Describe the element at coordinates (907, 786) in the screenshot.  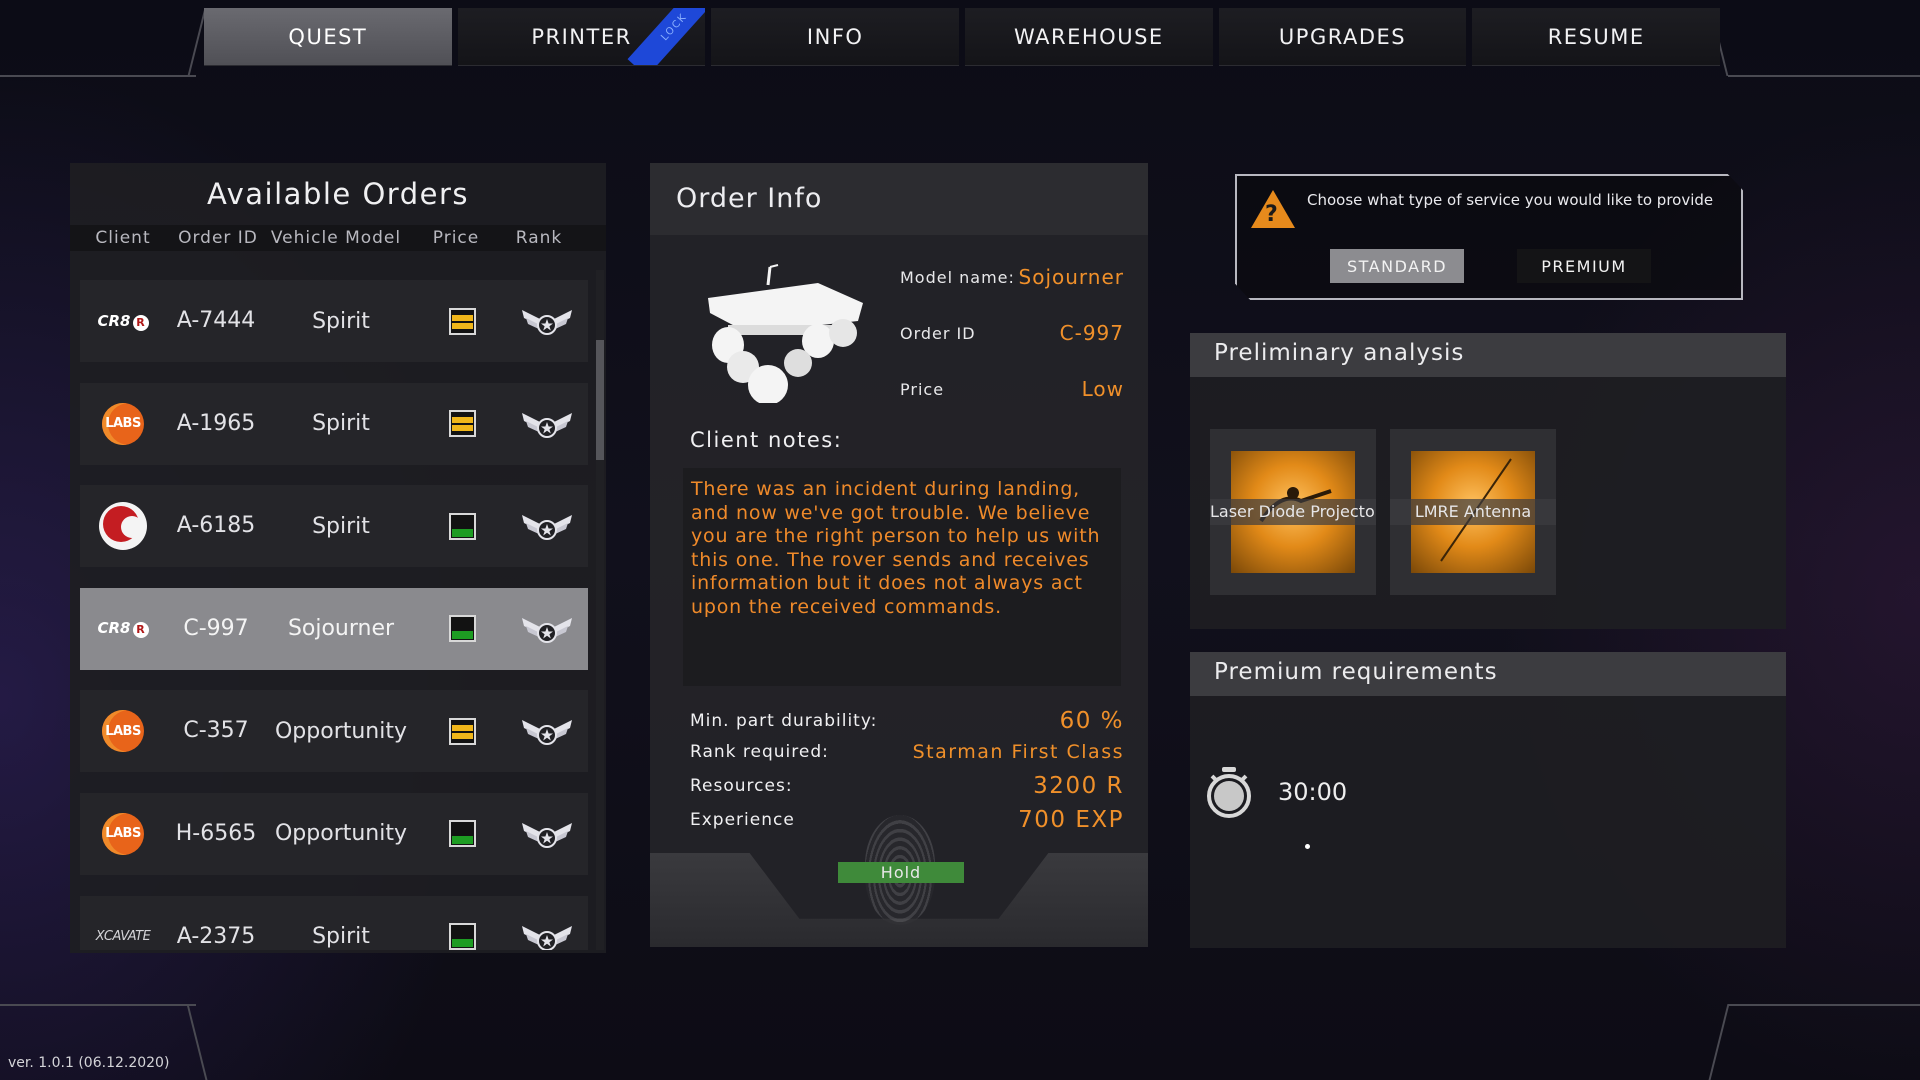
I see `resources-row: Resources: 3200 R` at that location.